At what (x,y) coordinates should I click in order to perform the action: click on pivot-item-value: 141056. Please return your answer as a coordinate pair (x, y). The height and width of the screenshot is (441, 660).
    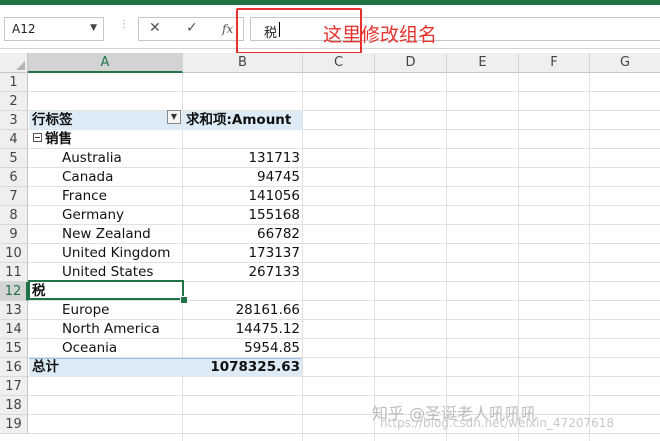
    Looking at the image, I should click on (245, 196).